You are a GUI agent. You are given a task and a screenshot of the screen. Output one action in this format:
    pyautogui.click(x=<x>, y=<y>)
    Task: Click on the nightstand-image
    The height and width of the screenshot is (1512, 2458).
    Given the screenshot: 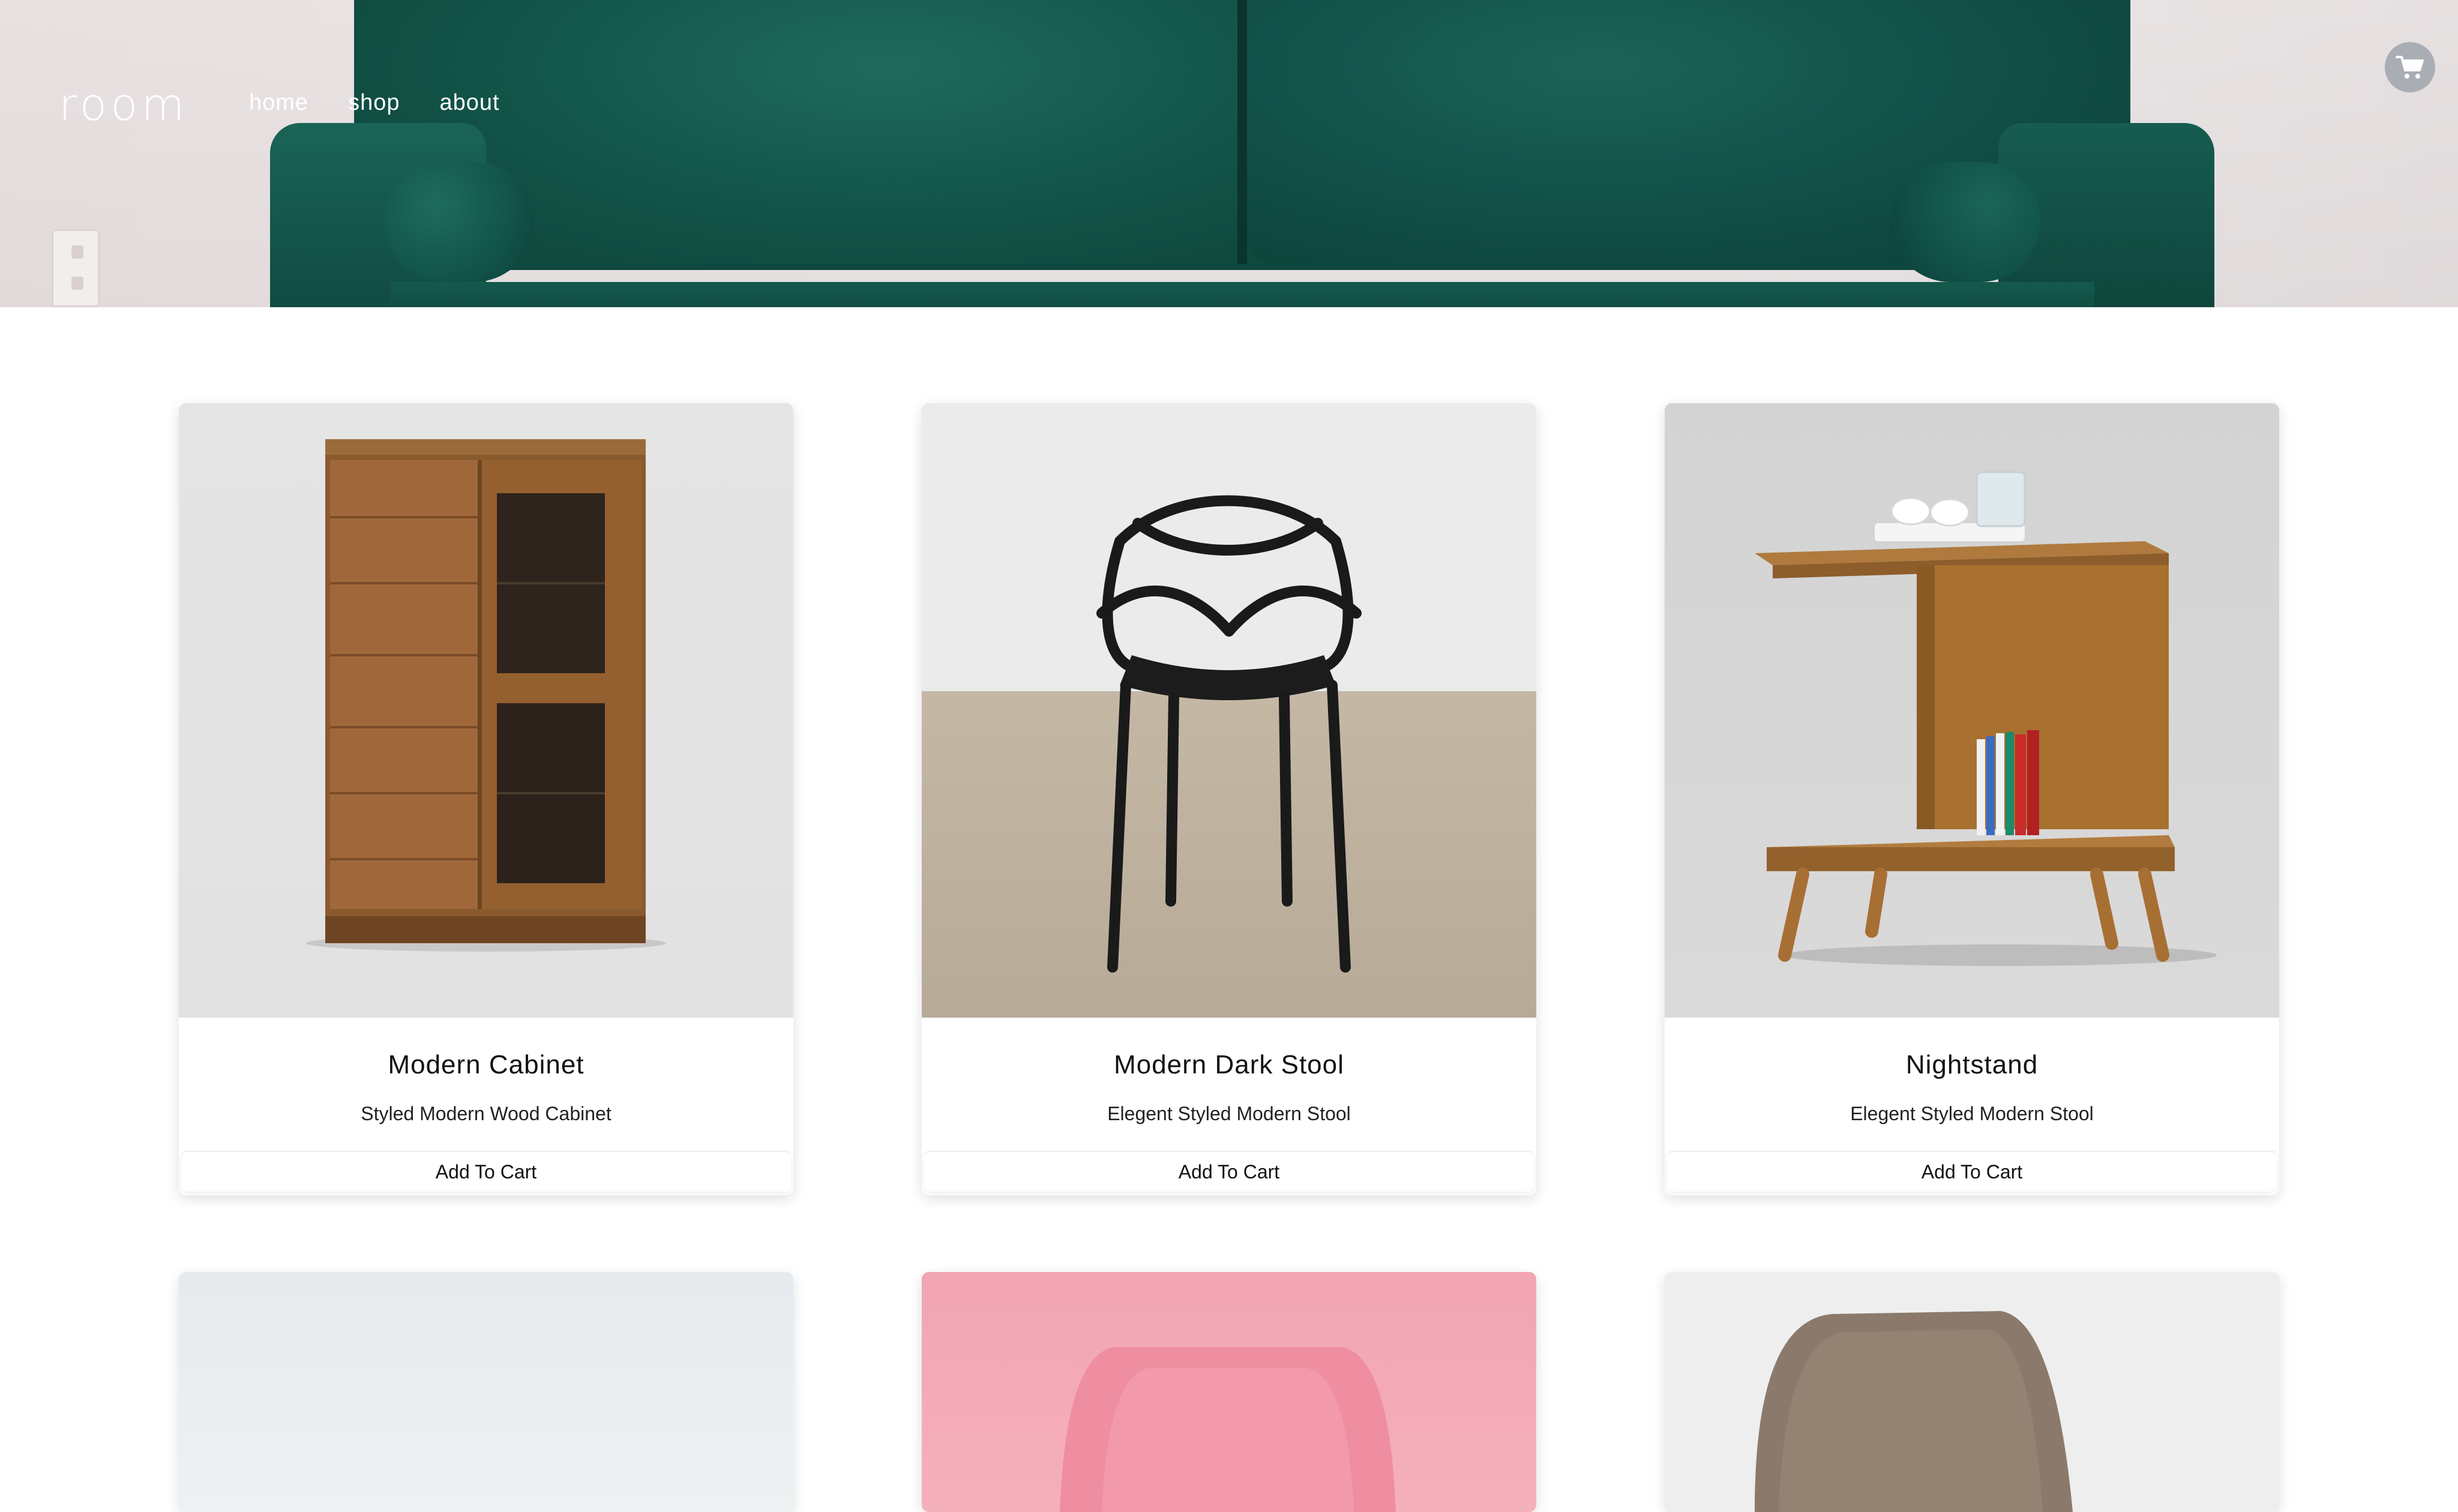 What is the action you would take?
    pyautogui.click(x=1986, y=718)
    